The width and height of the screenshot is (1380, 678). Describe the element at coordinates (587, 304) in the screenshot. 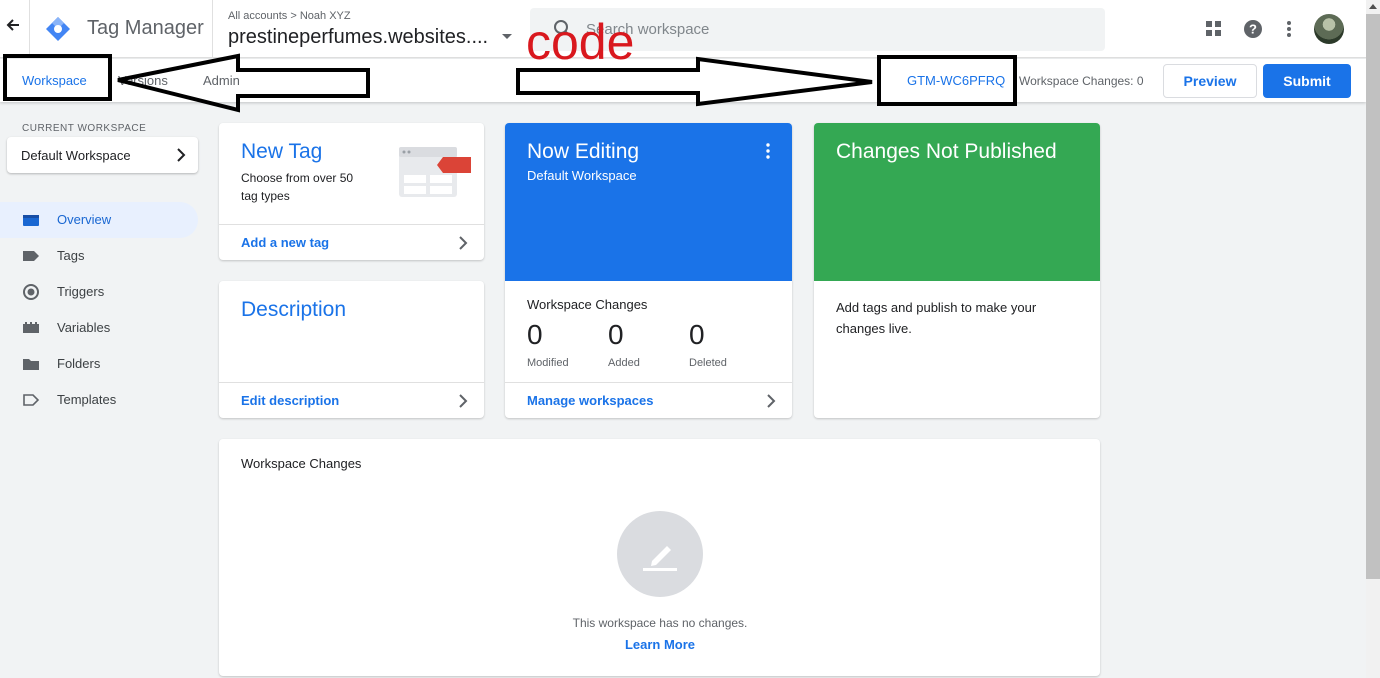

I see `workspace-changes-label: Workspace Changes` at that location.